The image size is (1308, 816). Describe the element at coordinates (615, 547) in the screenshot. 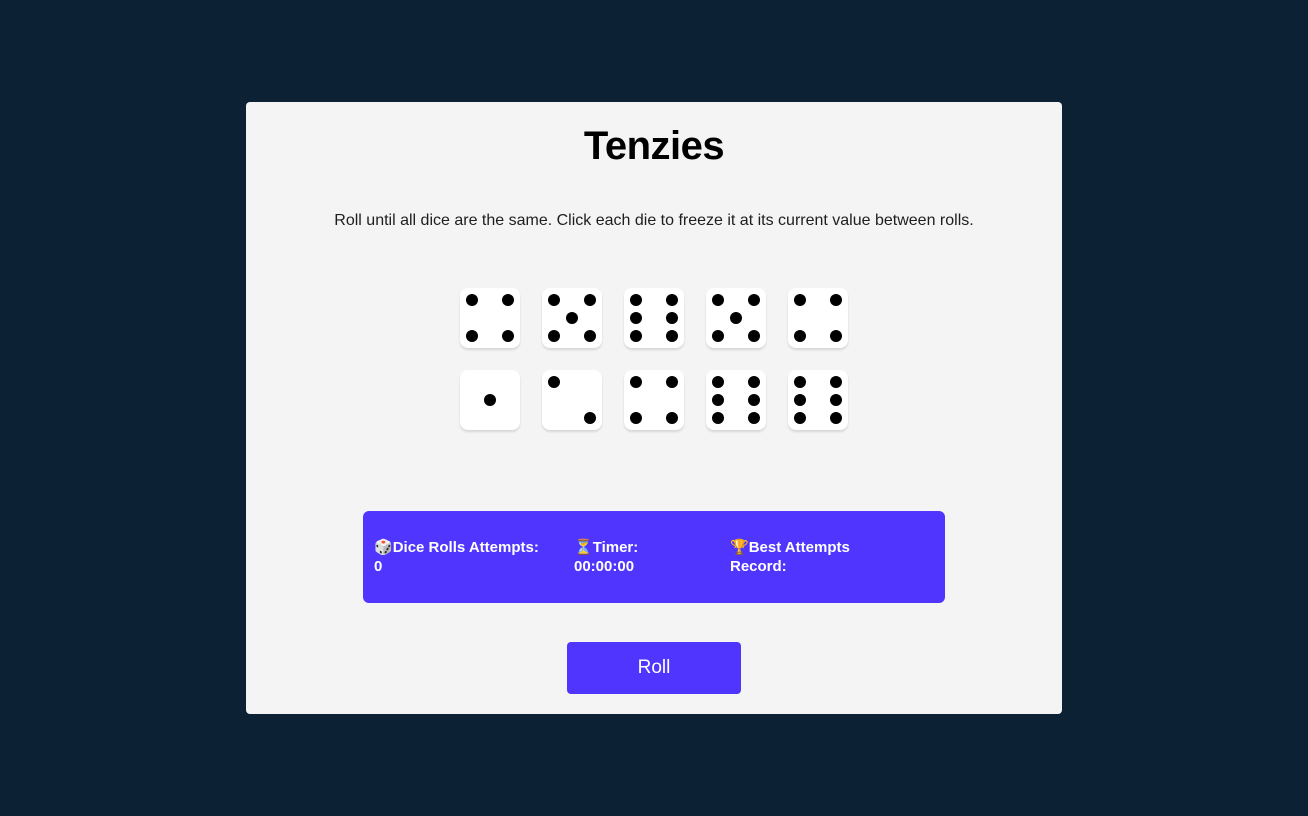

I see `timer-label: Timer:` at that location.